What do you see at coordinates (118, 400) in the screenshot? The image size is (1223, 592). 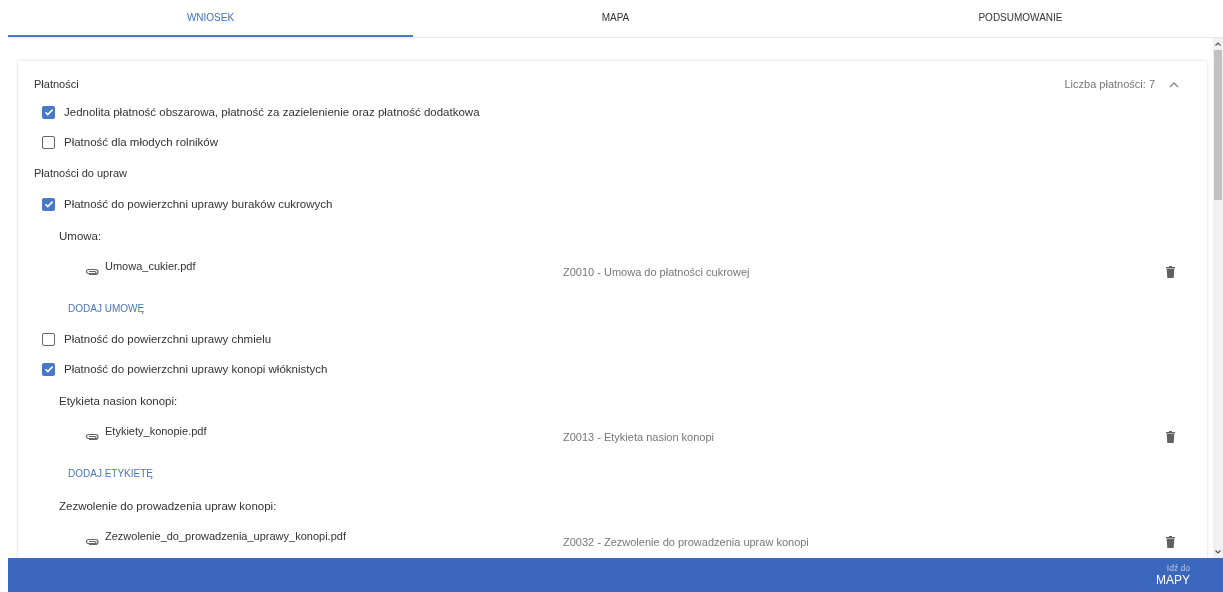 I see `attachment-label: Etykieta nasion konopi:` at bounding box center [118, 400].